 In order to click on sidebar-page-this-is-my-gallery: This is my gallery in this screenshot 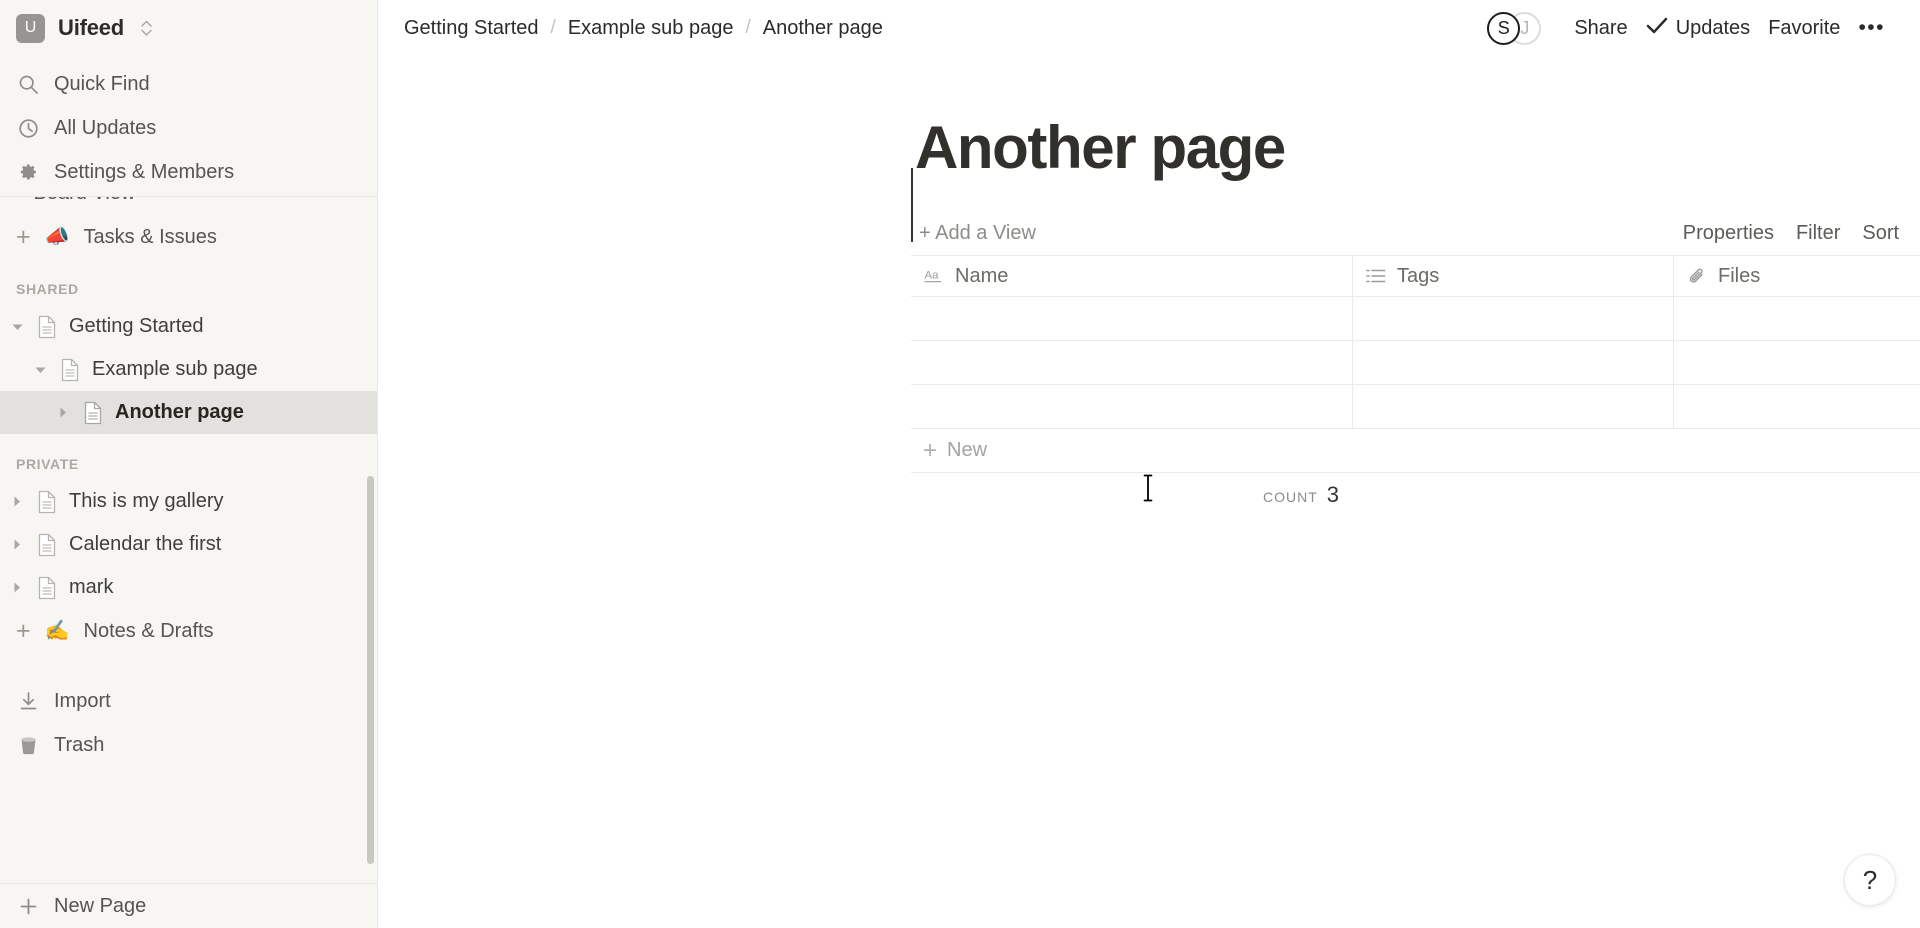, I will do `click(188, 501)`.